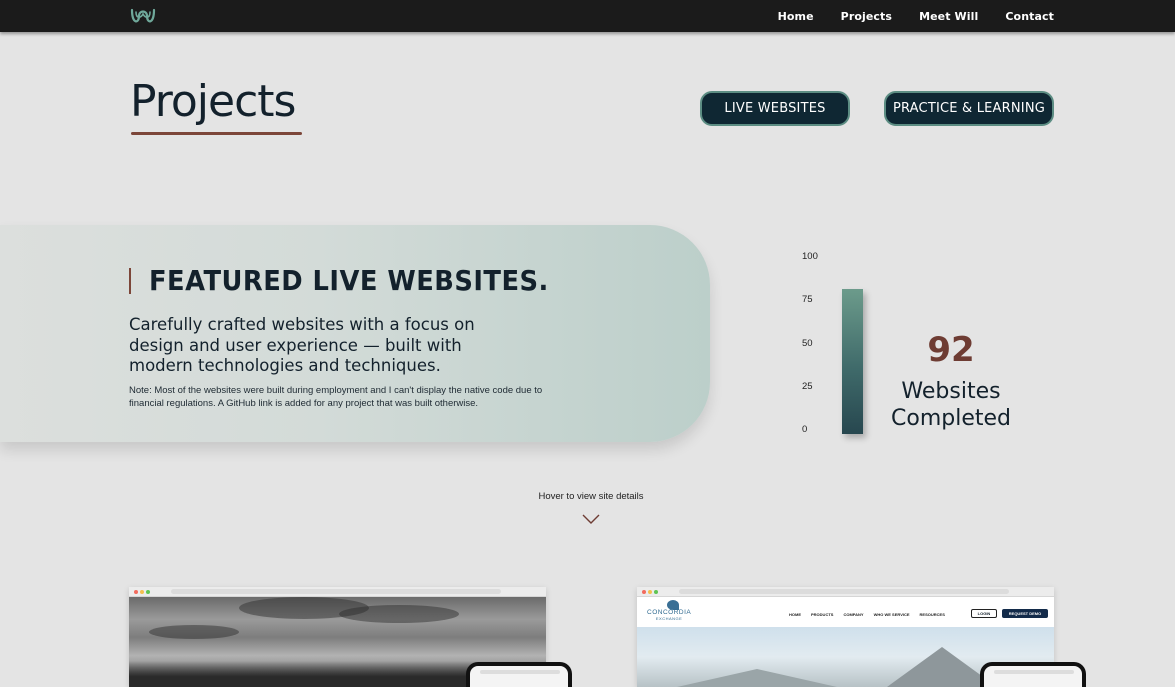  Describe the element at coordinates (143, 16) in the screenshot. I see `wave-w-logo-icon` at that location.